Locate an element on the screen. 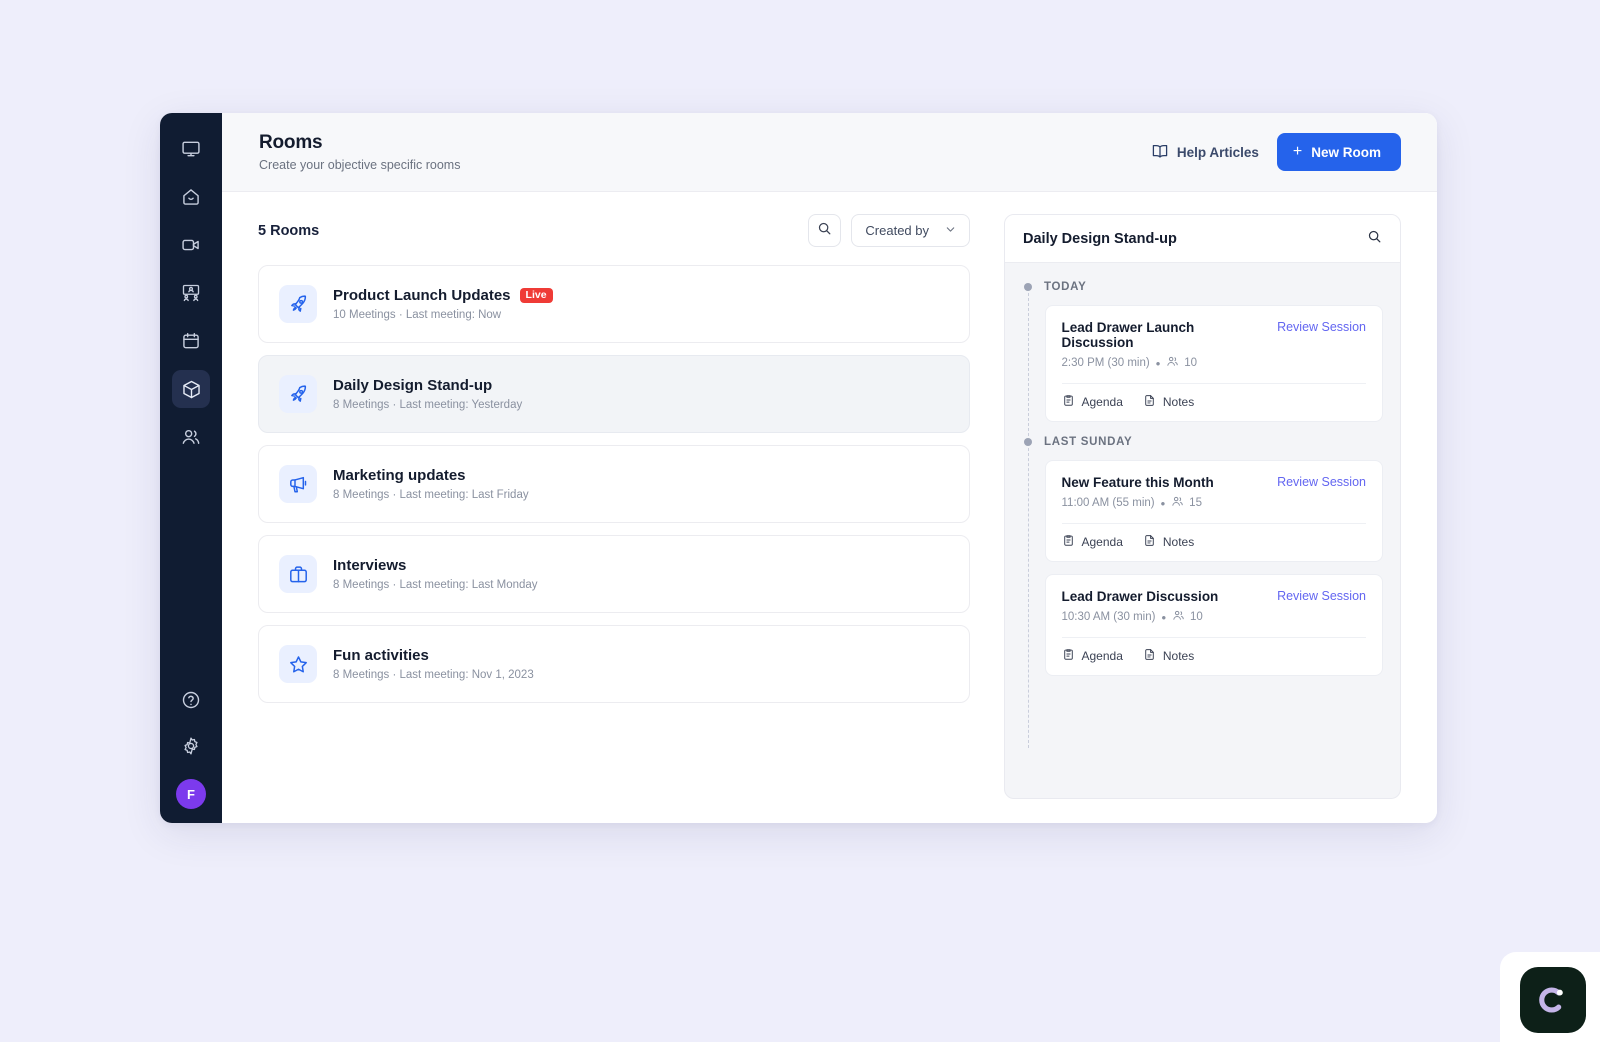  help-articles-label: Help Articles is located at coordinates (1217, 152).